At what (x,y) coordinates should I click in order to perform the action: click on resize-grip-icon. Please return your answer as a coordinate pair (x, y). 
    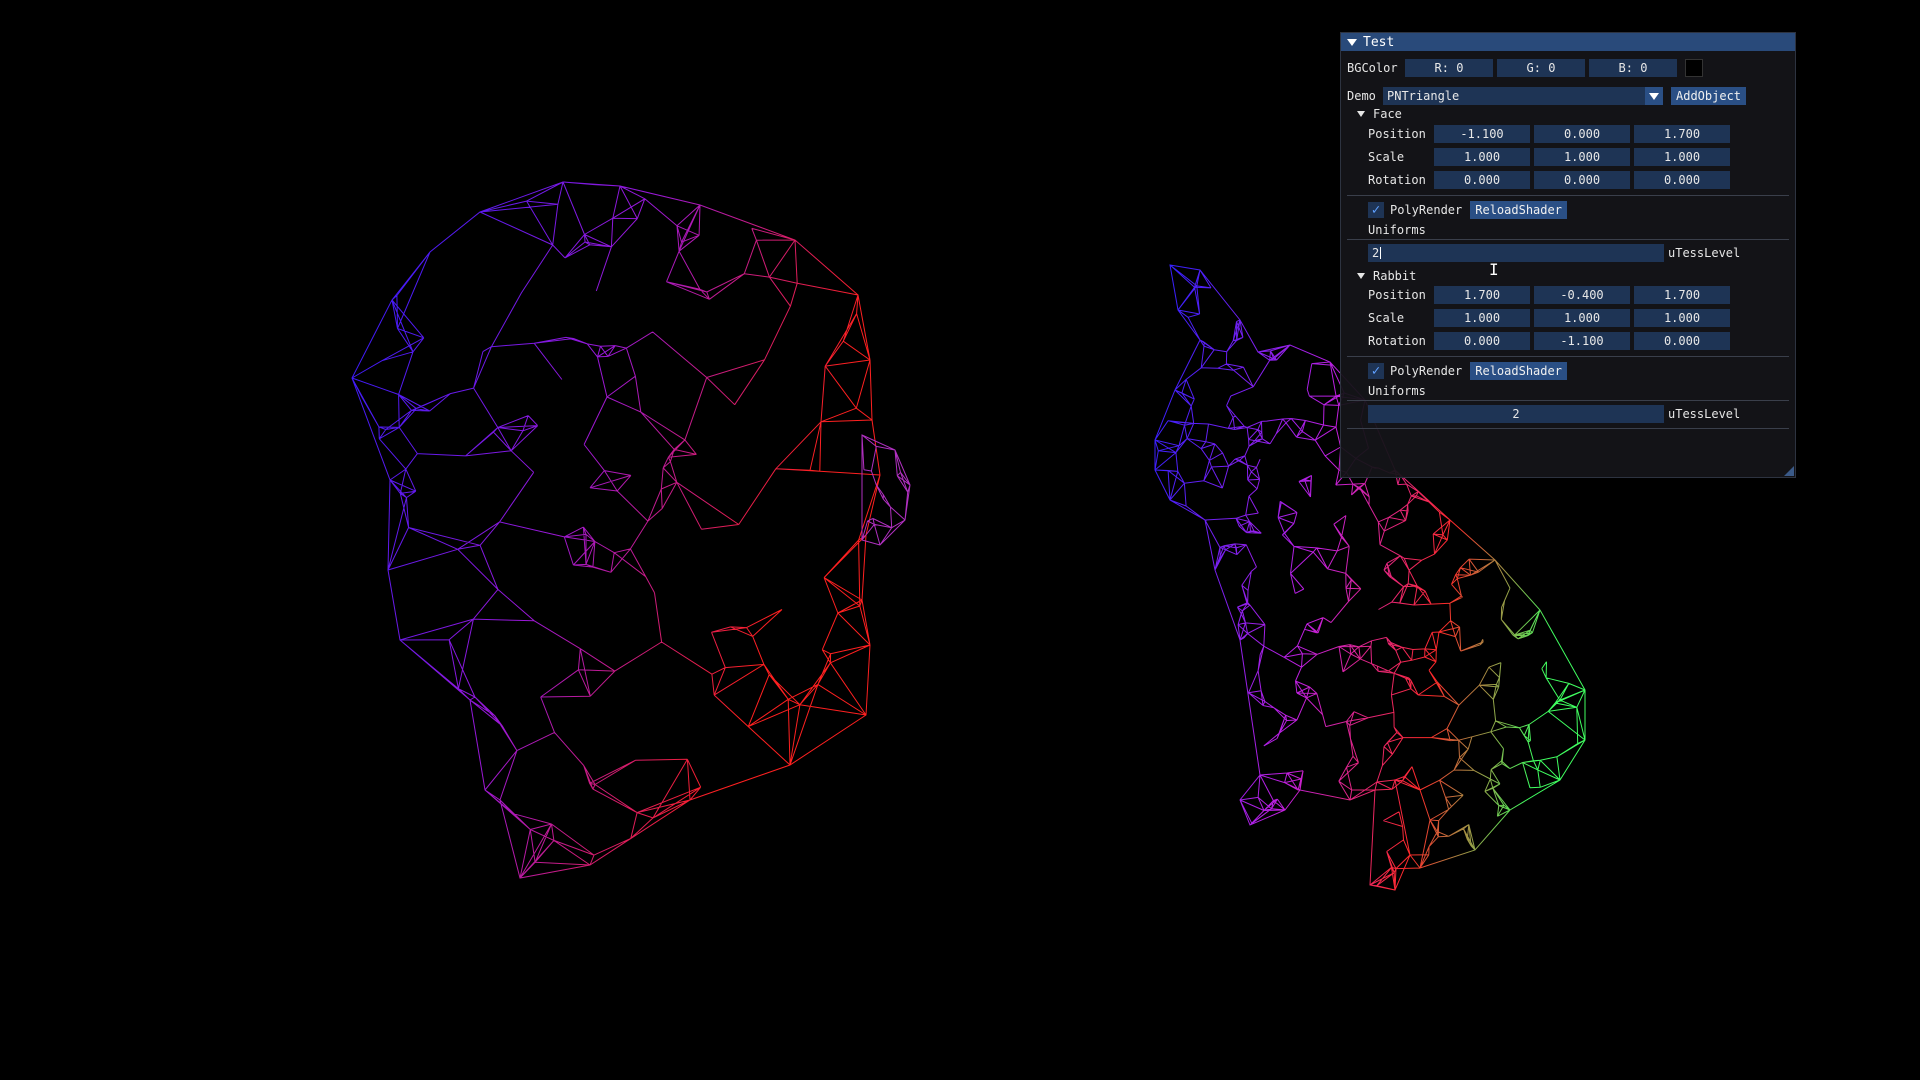
    Looking at the image, I should click on (1789, 471).